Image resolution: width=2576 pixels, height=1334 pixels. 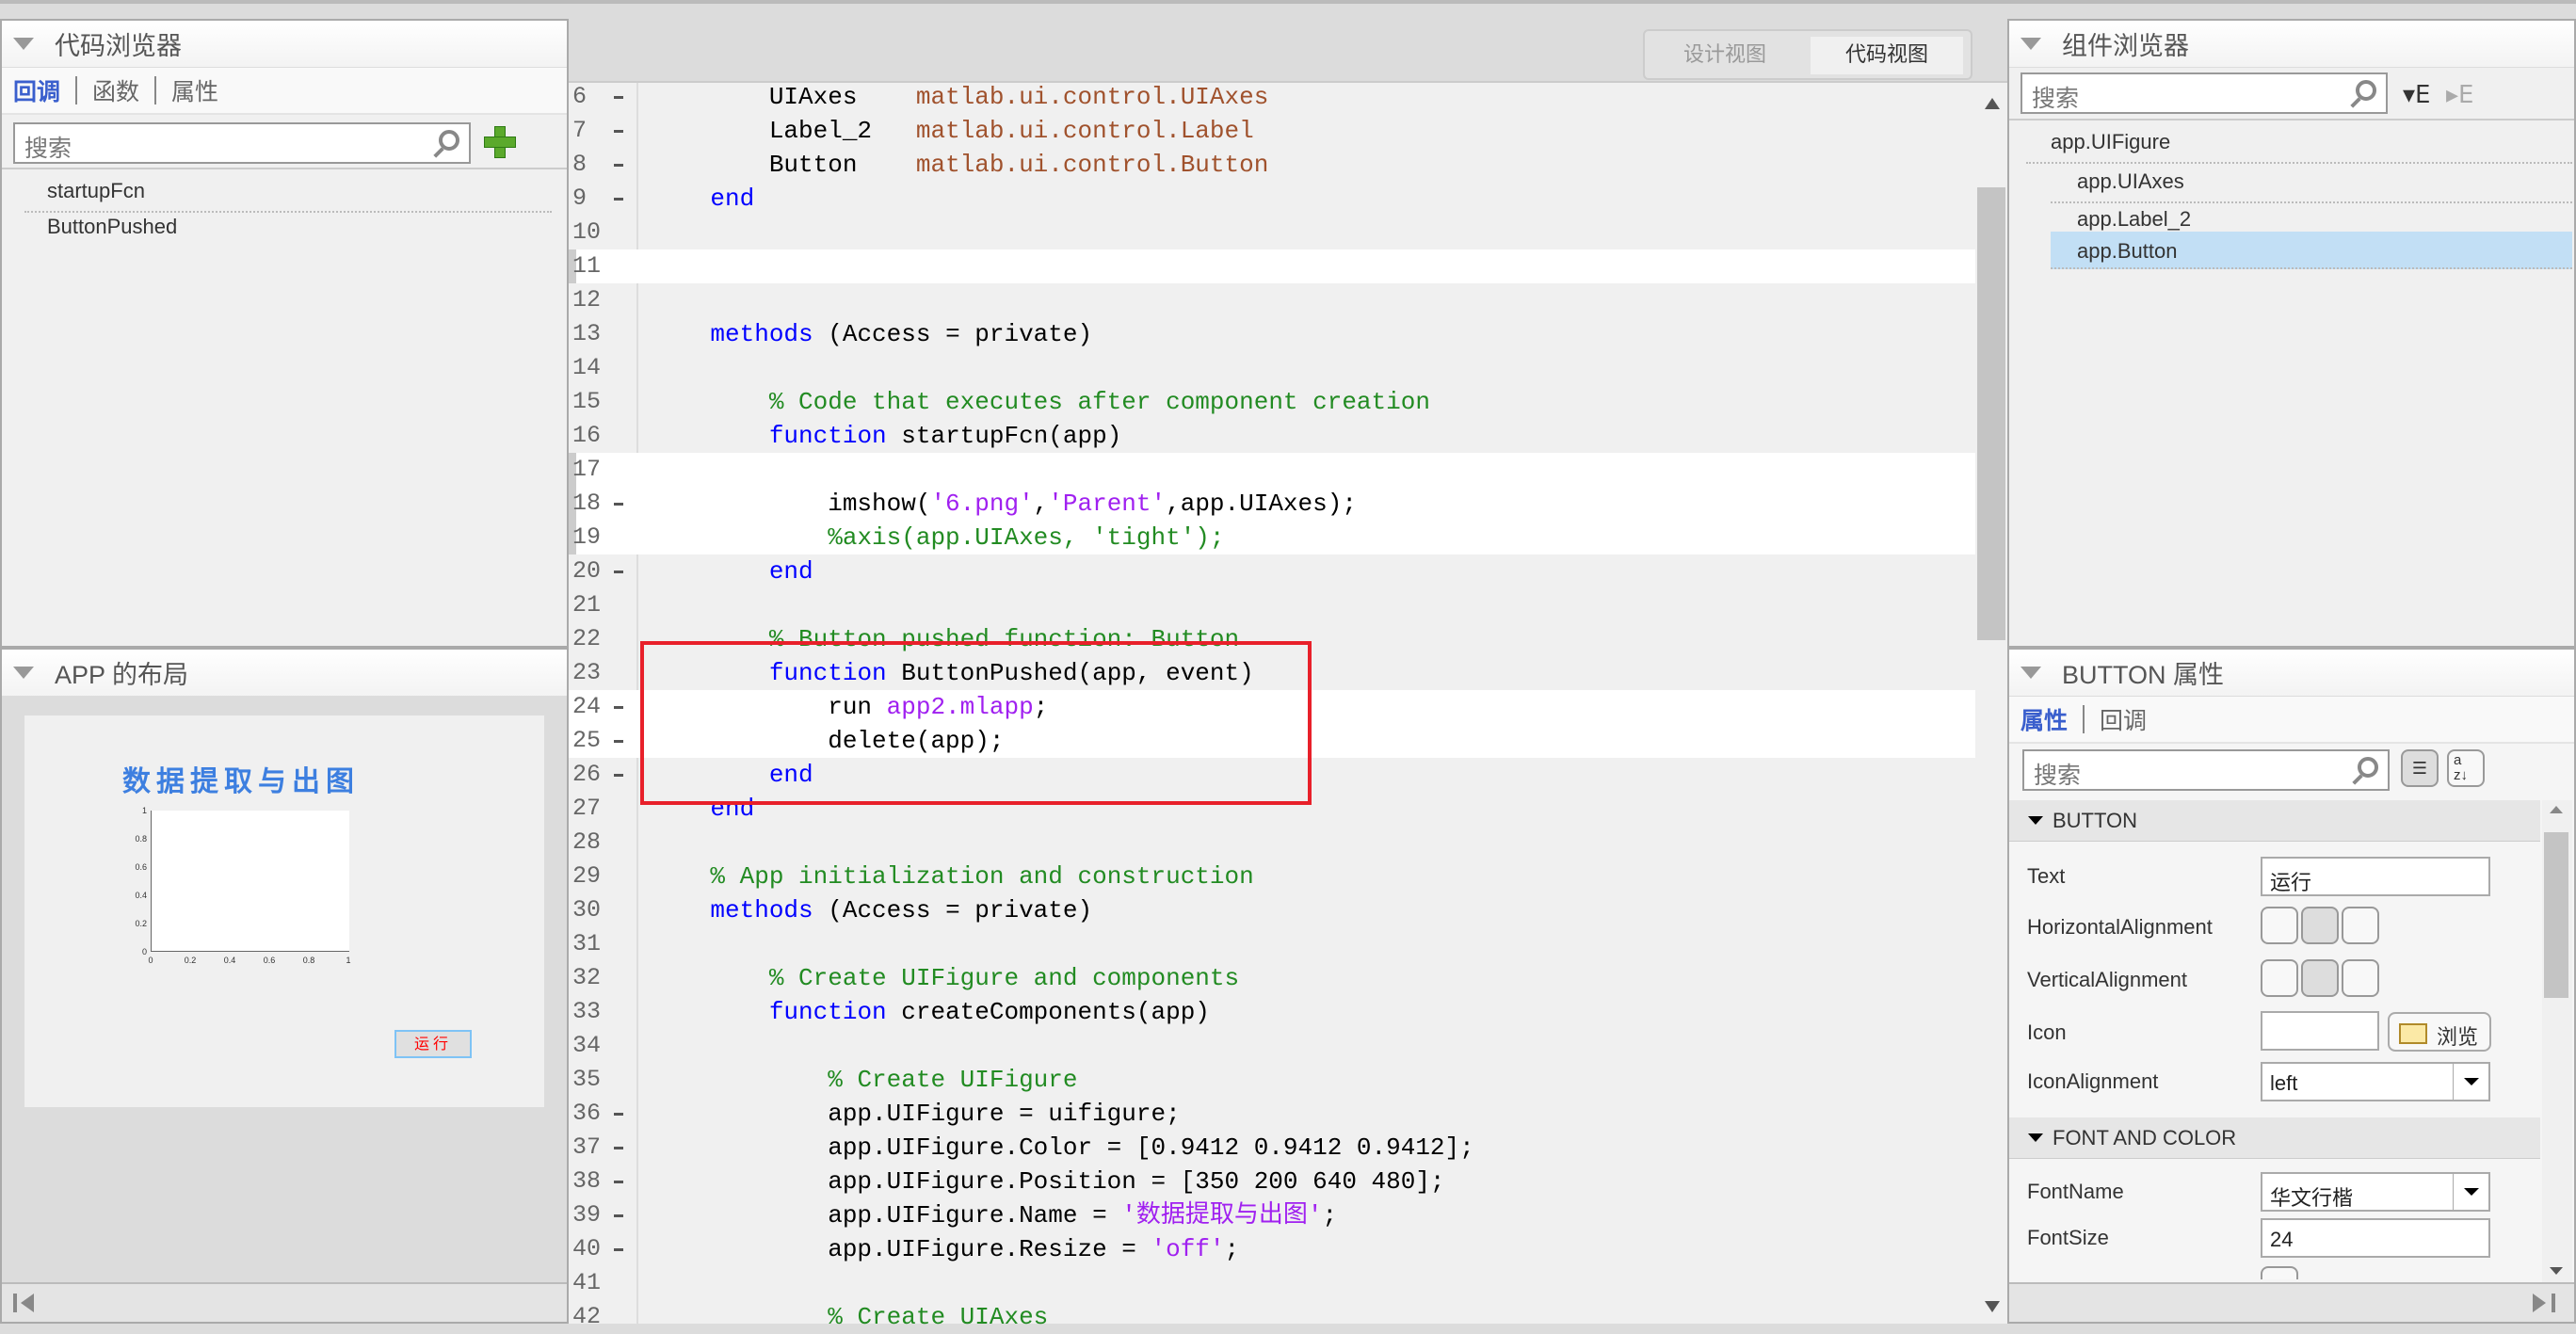 I want to click on code-line: 8 Button matlab.ui.control.Button, so click(x=1272, y=165).